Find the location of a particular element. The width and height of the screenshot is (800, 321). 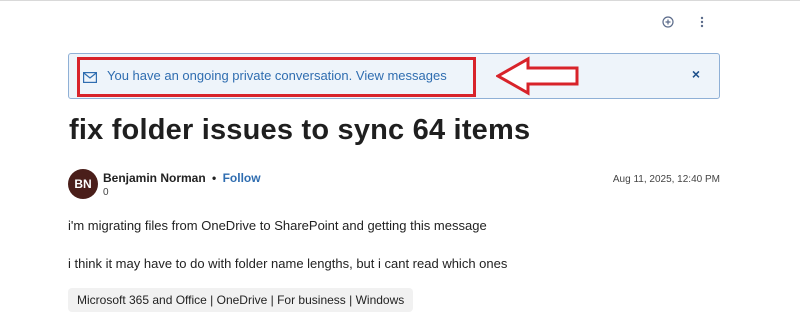

plus-circle-icon is located at coordinates (668, 22).